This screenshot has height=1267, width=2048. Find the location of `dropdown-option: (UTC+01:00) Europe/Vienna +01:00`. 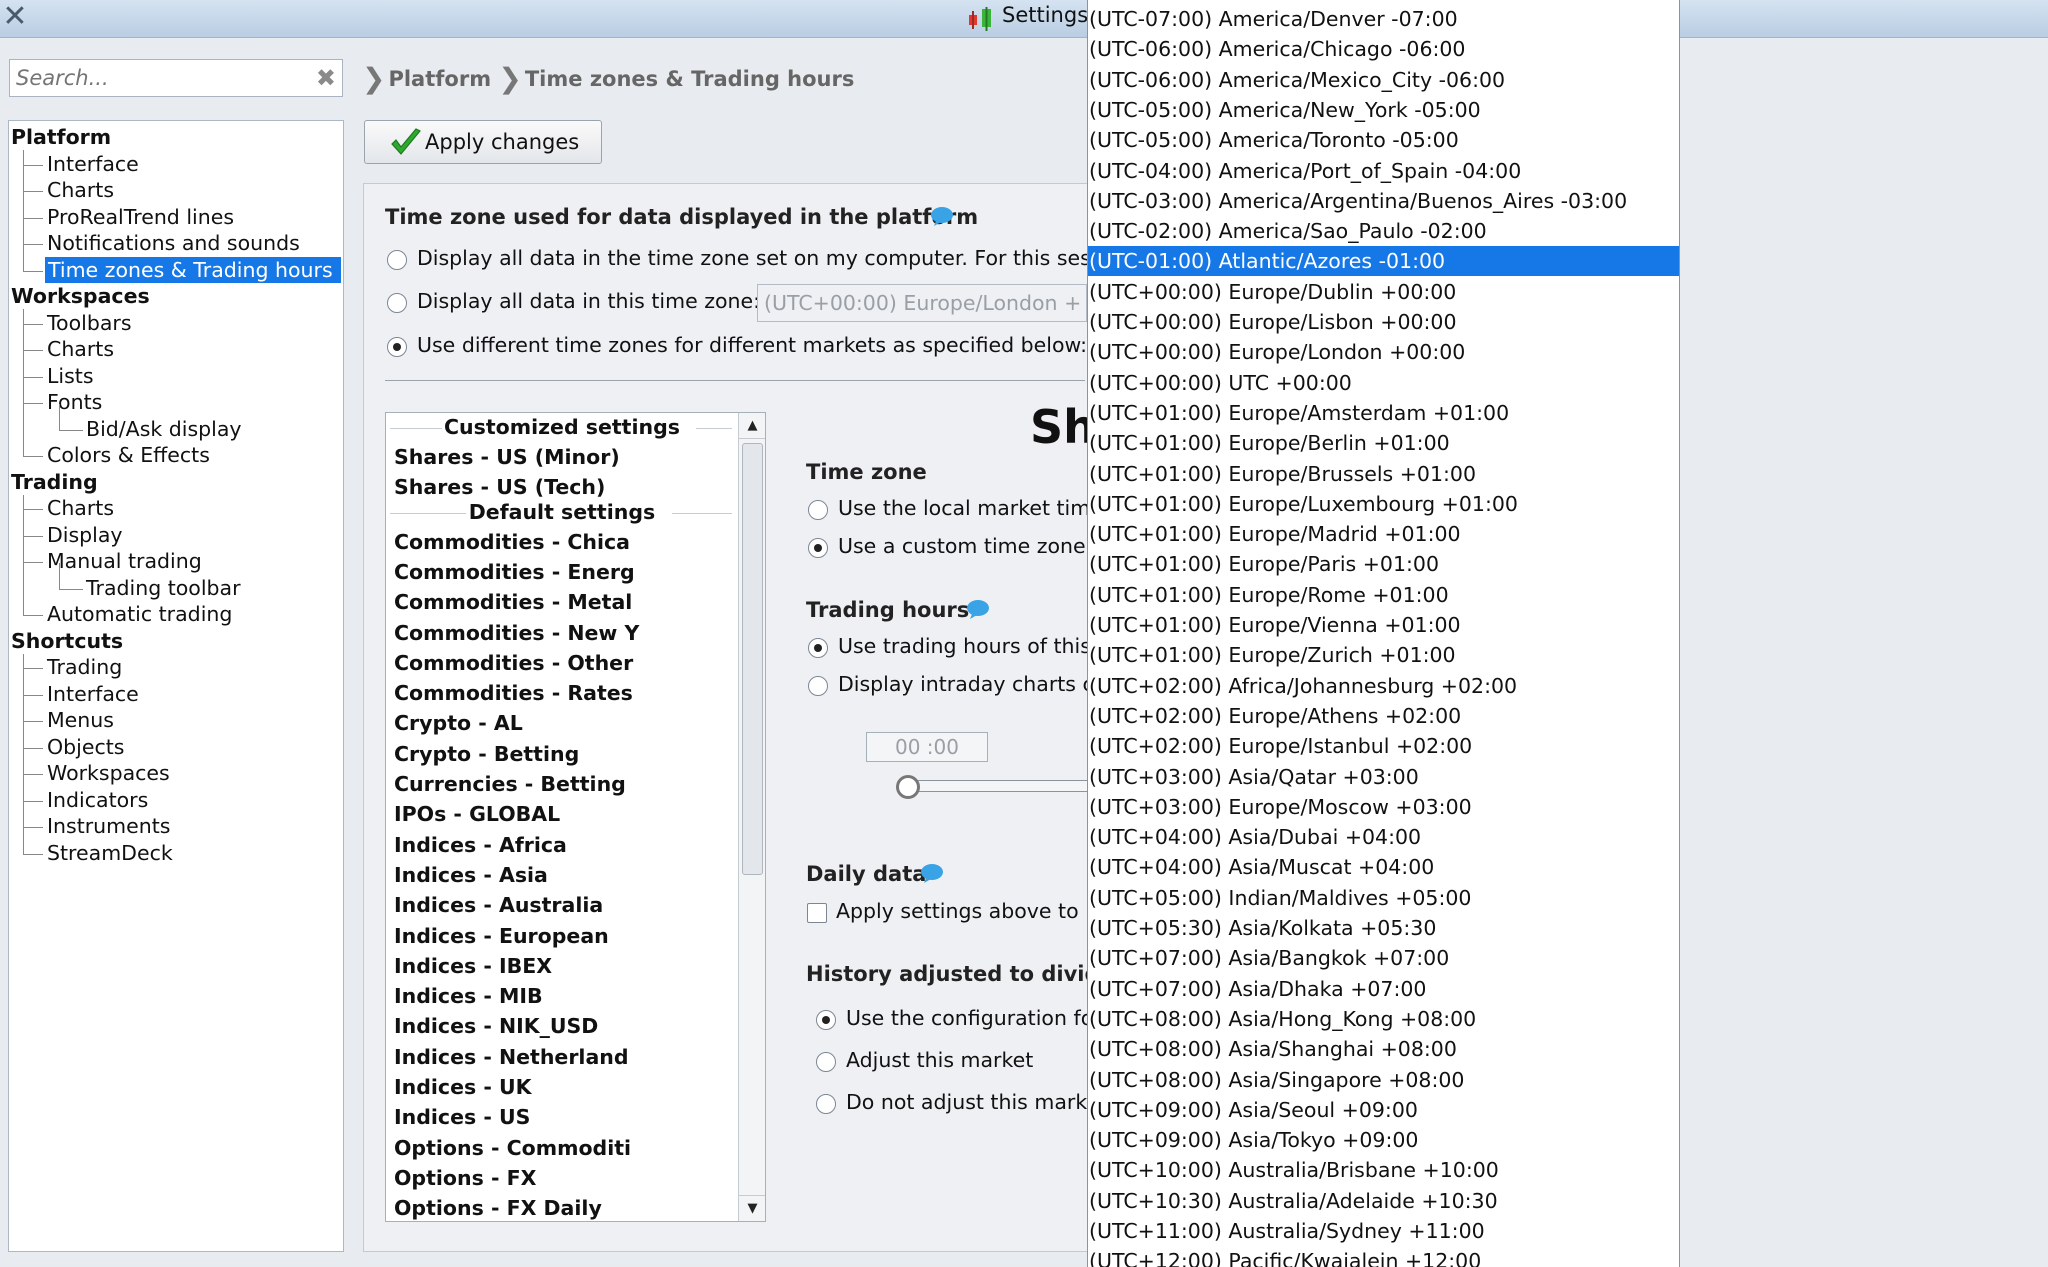

dropdown-option: (UTC+01:00) Europe/Vienna +01:00 is located at coordinates (1383, 625).